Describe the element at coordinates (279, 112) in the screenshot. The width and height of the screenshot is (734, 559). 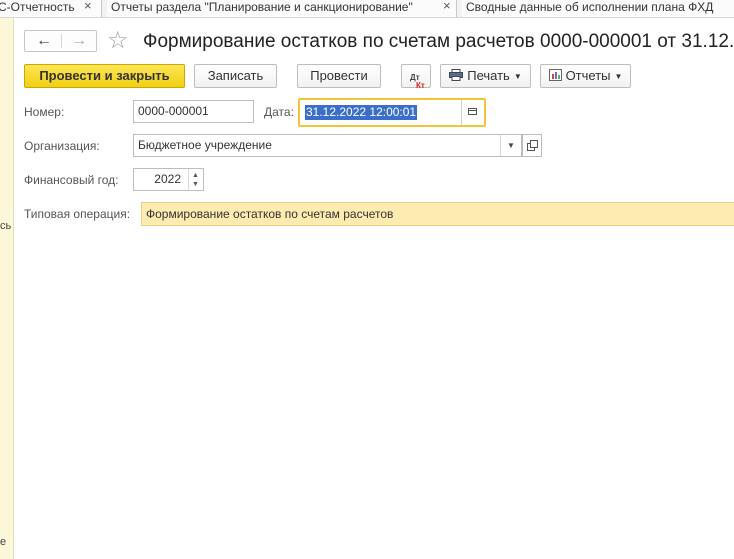
I see `date-label: Дата:` at that location.